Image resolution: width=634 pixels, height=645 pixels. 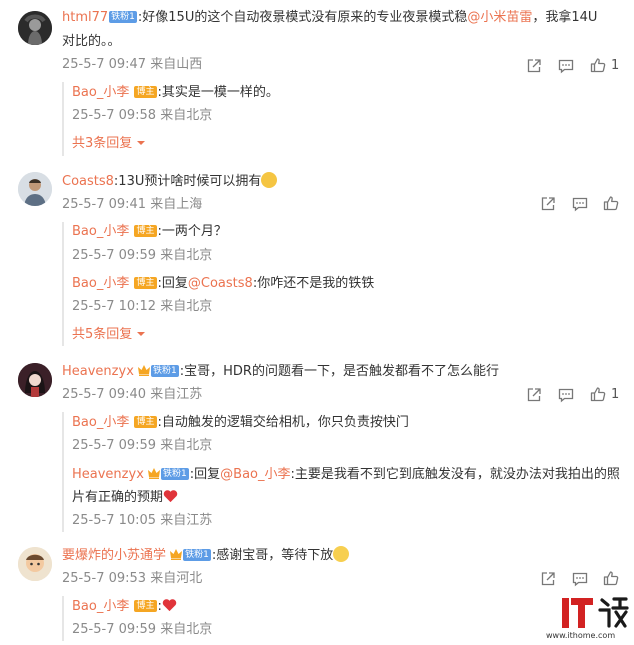 I want to click on reply-meta: 25-5-7 09:58 来自北京, so click(x=142, y=115).